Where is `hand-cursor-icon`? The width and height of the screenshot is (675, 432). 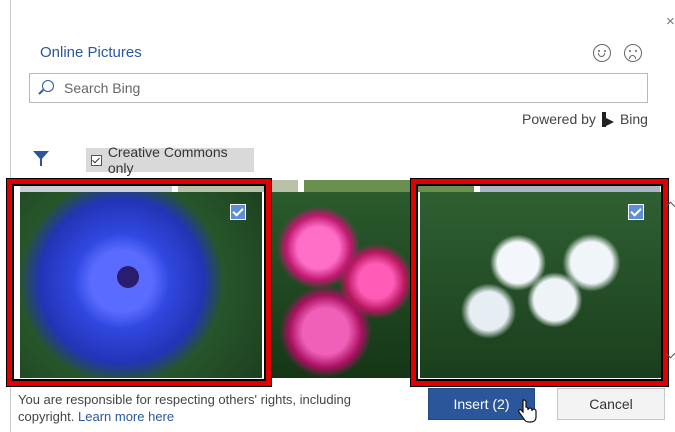
hand-cursor-icon is located at coordinates (527, 411).